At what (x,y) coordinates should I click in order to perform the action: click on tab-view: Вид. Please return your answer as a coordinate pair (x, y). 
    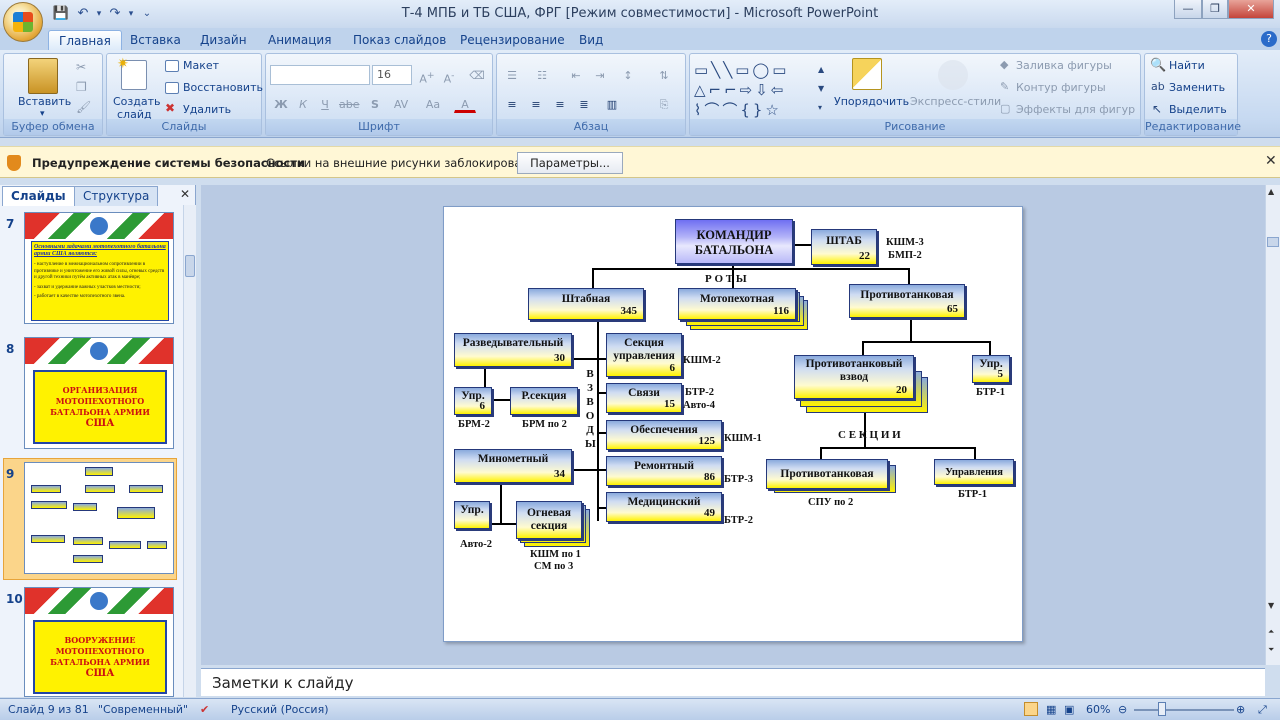
    Looking at the image, I should click on (591, 40).